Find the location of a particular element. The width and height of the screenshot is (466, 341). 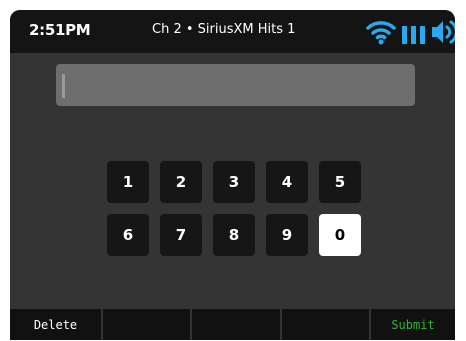

delete-button: Delete is located at coordinates (55, 324).